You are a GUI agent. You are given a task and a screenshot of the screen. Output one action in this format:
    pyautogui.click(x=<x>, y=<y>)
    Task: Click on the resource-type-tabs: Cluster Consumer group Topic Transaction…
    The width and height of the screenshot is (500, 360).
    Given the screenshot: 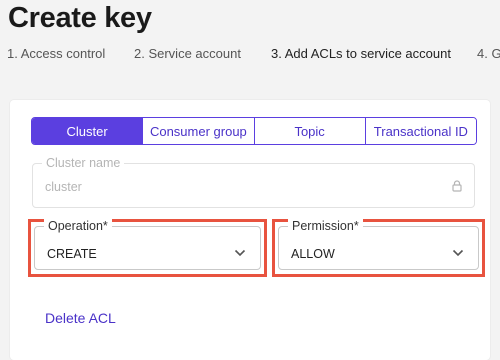 What is the action you would take?
    pyautogui.click(x=254, y=131)
    